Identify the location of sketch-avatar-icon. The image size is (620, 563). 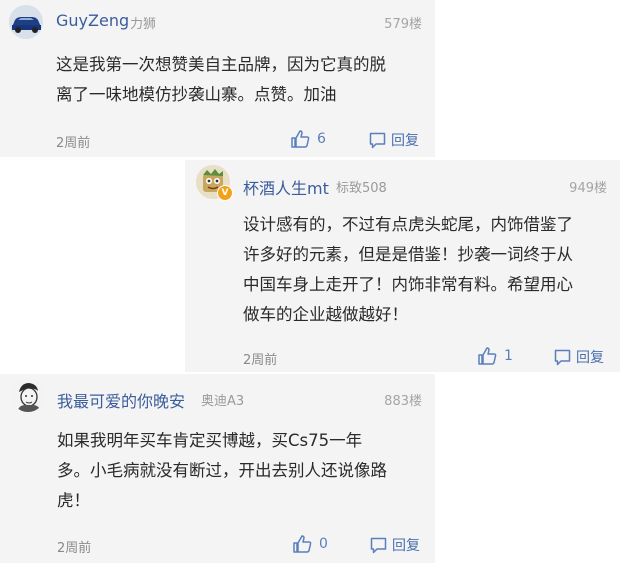
(28, 395).